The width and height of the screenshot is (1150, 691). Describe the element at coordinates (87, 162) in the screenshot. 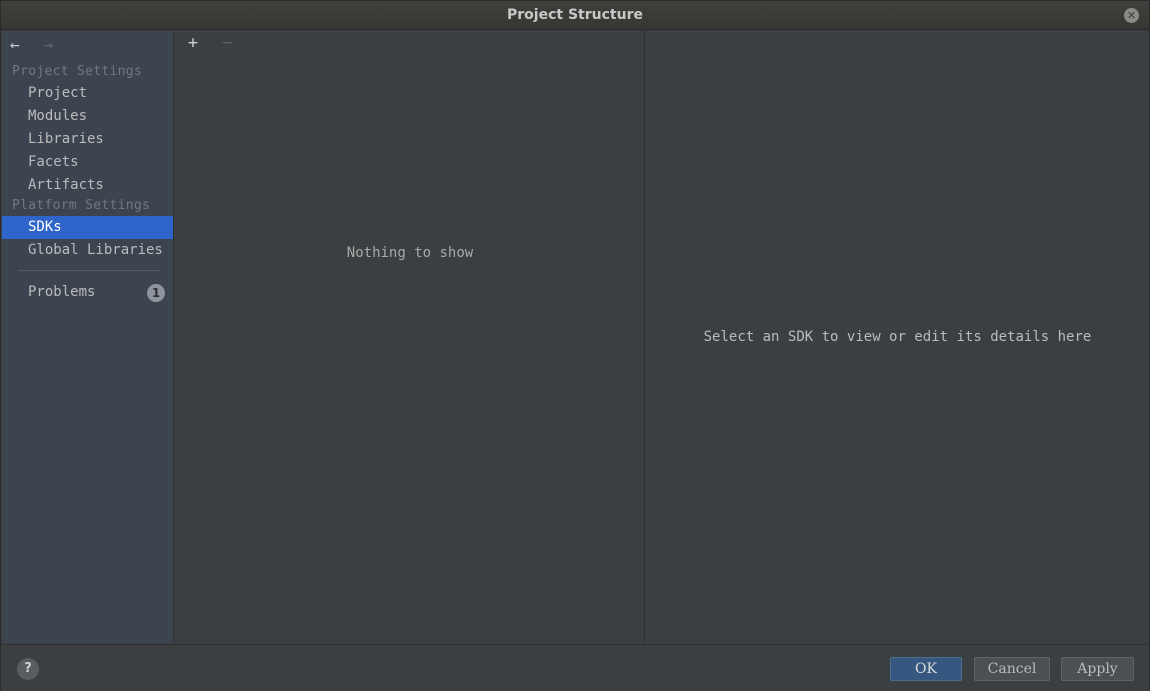

I see `sidebar-item-facets: Facets` at that location.